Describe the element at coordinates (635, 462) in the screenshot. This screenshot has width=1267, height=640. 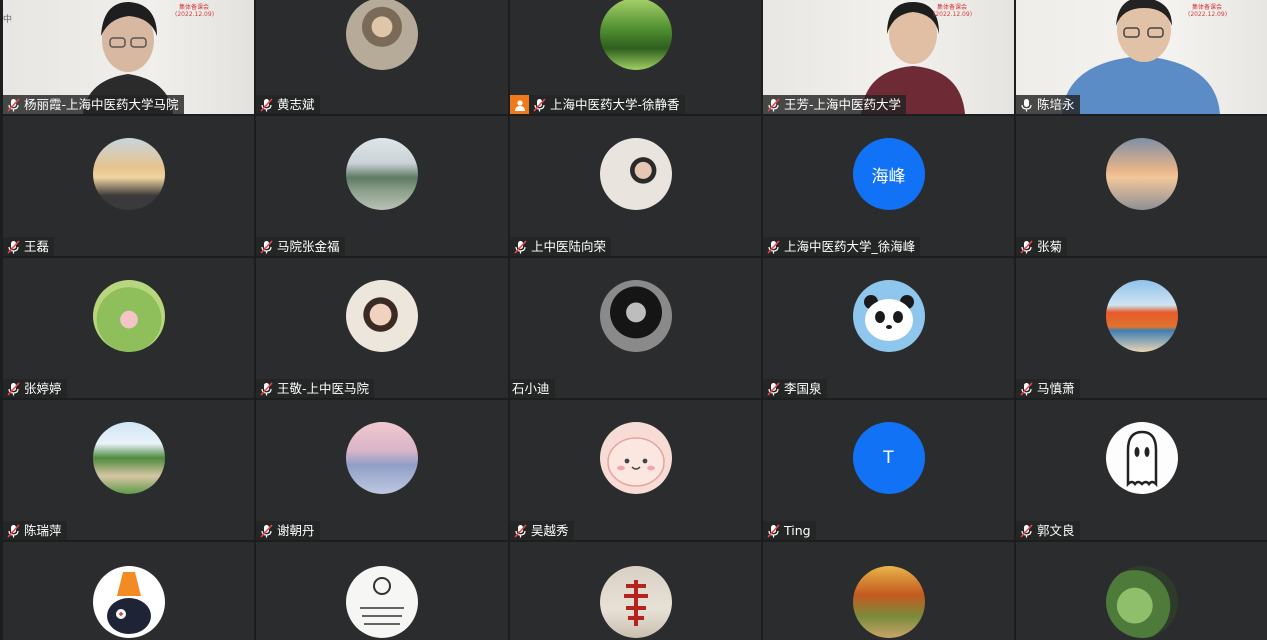
I see `cute-face-icon` at that location.